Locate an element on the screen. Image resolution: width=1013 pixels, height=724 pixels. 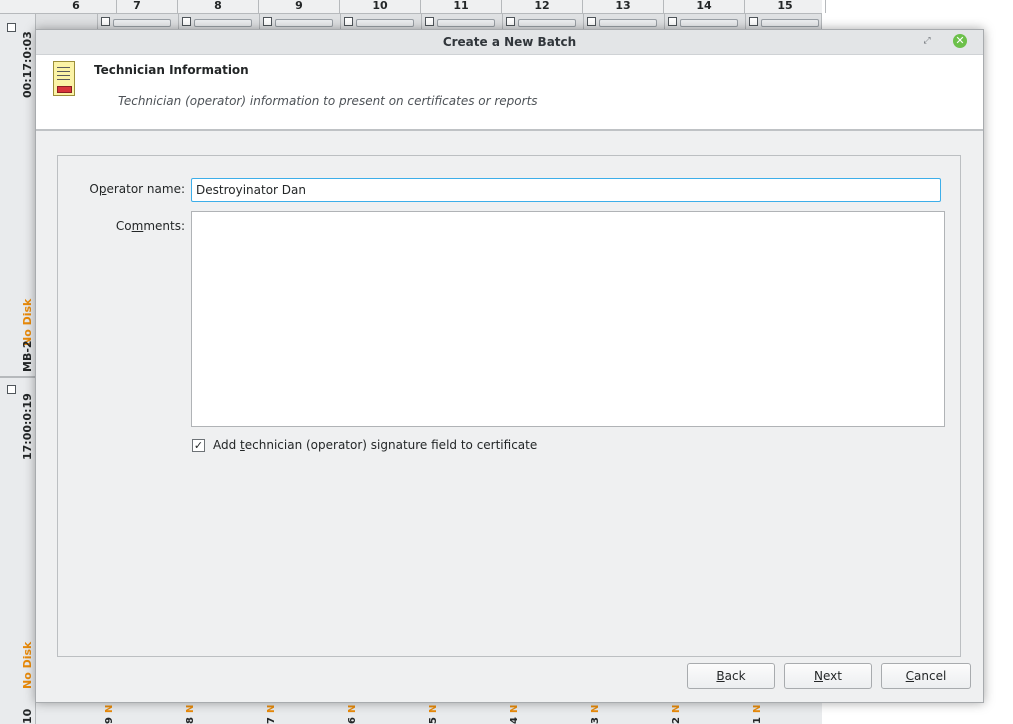
slot-bottom-cell: N9 is located at coordinates (109, 714).